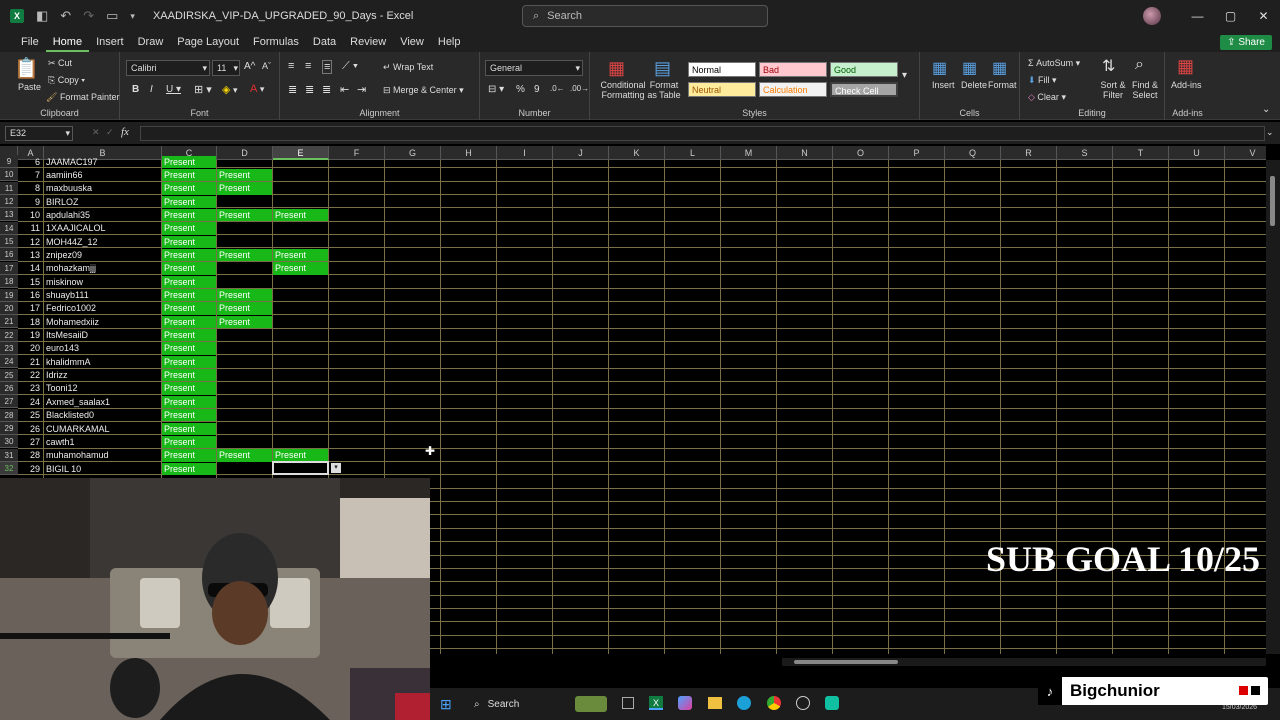  I want to click on row-header: 24, so click(9, 362).